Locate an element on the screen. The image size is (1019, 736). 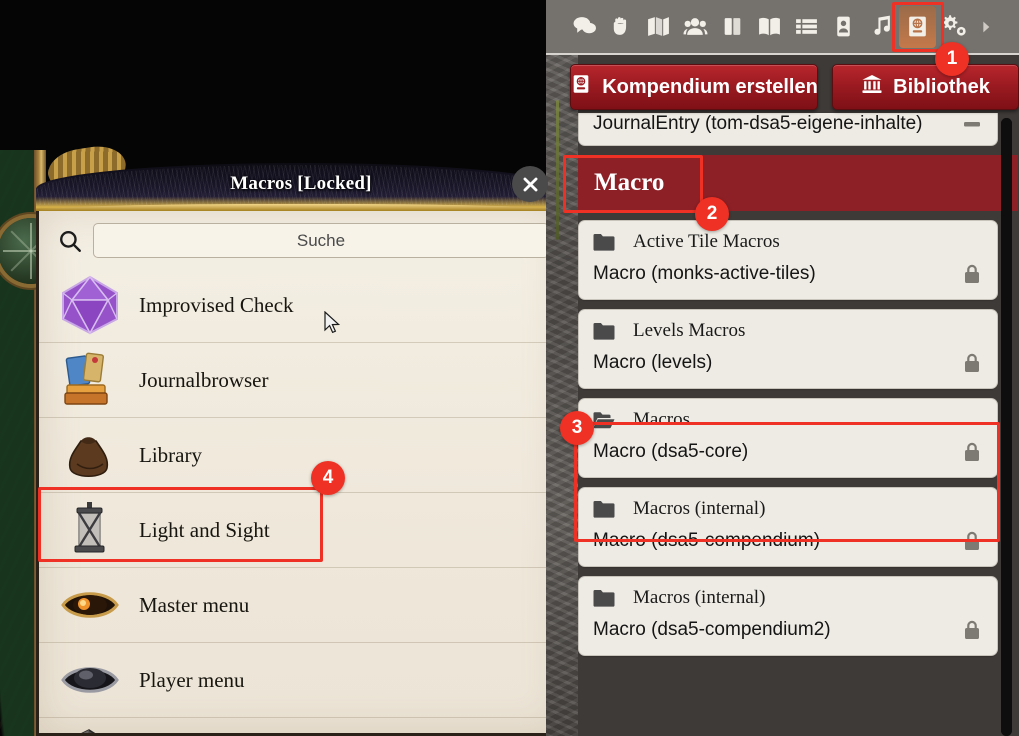
library-button: Bibliothek is located at coordinates (925, 87).